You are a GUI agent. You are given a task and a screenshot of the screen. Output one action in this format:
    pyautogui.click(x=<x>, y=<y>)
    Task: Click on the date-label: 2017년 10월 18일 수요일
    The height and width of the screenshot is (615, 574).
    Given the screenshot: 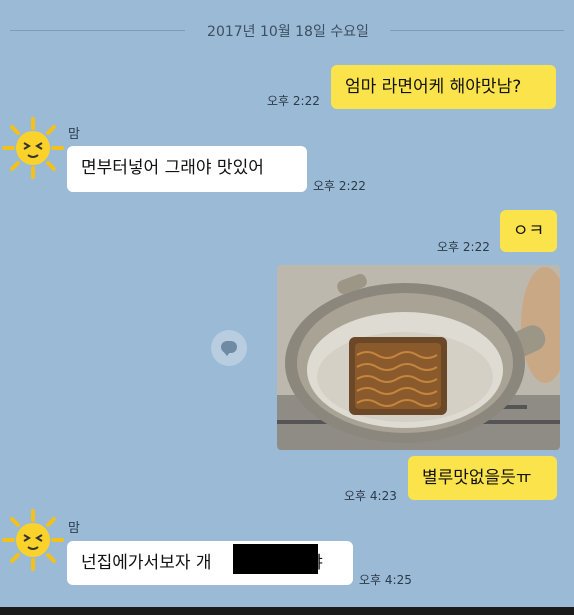 What is the action you would take?
    pyautogui.click(x=288, y=32)
    